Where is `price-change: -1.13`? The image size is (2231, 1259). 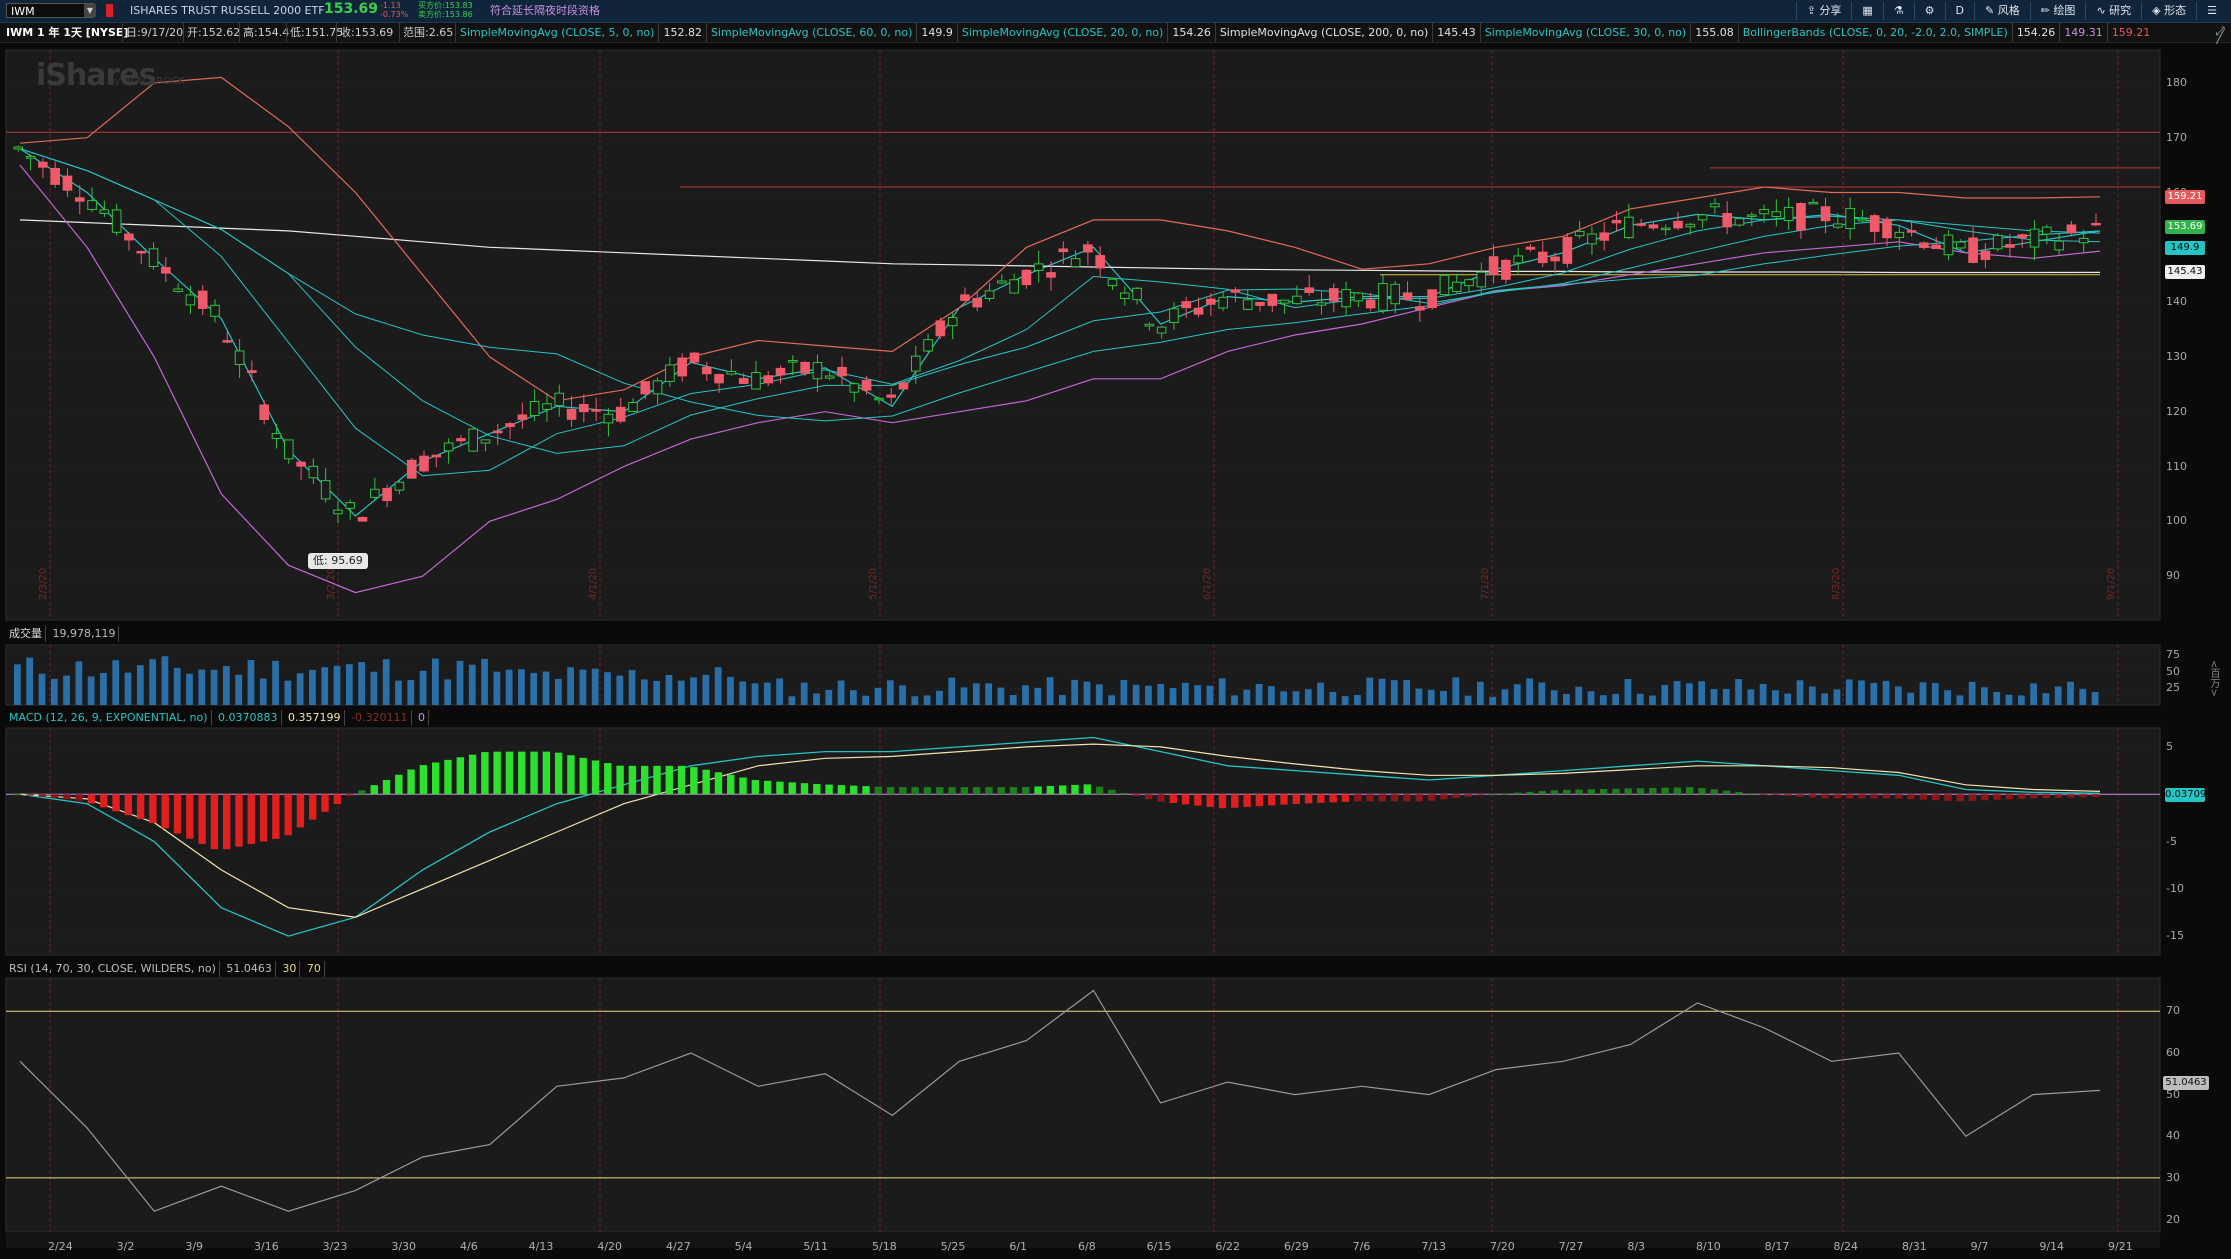 price-change: -1.13 is located at coordinates (390, 5).